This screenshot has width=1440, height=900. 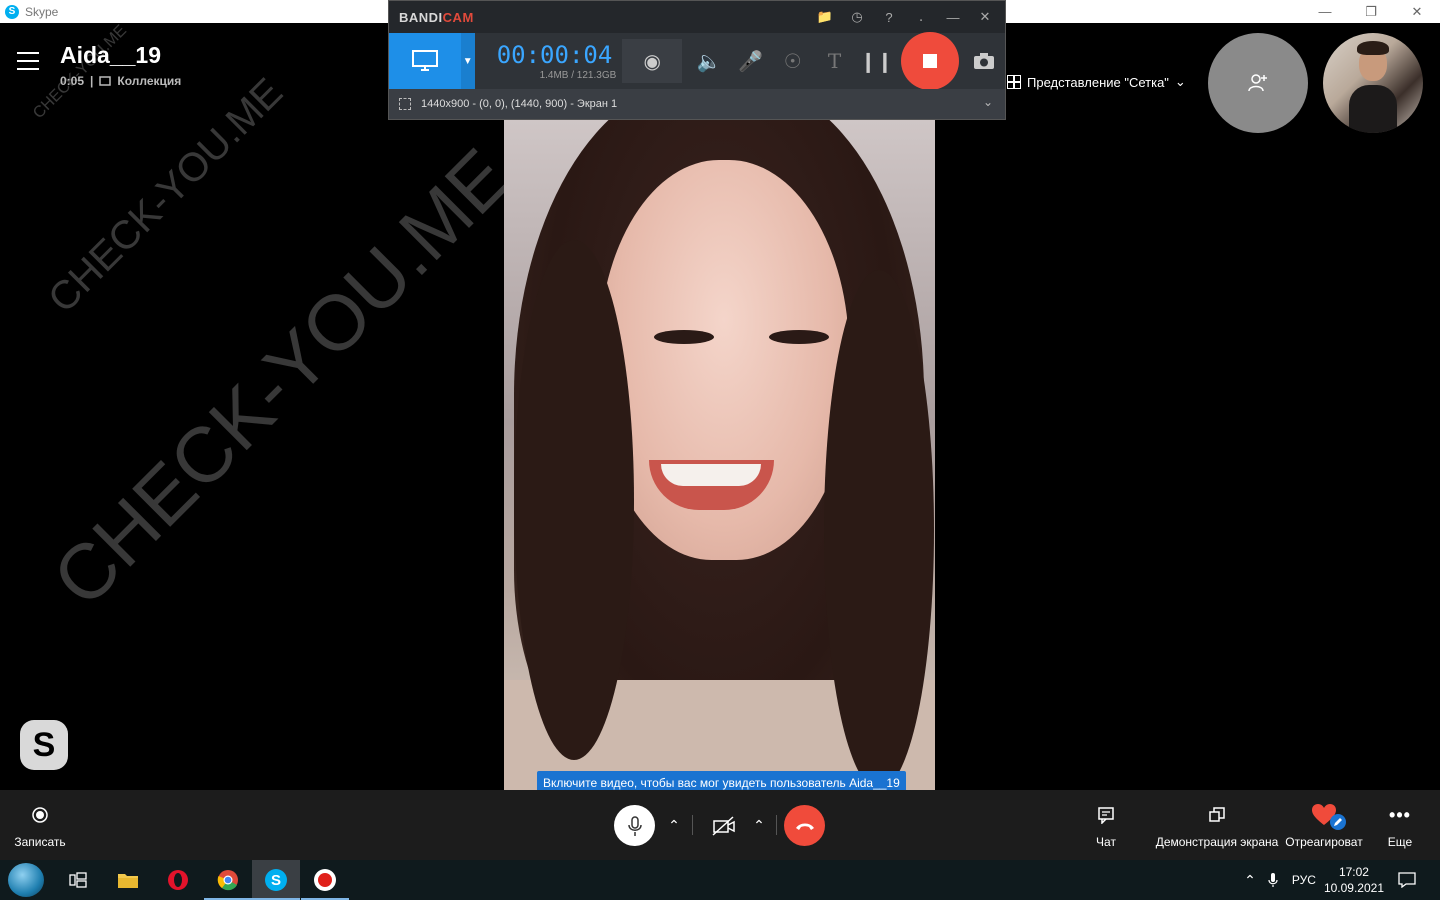 What do you see at coordinates (877, 61) in the screenshot?
I see `pause-icon: ❙❙` at bounding box center [877, 61].